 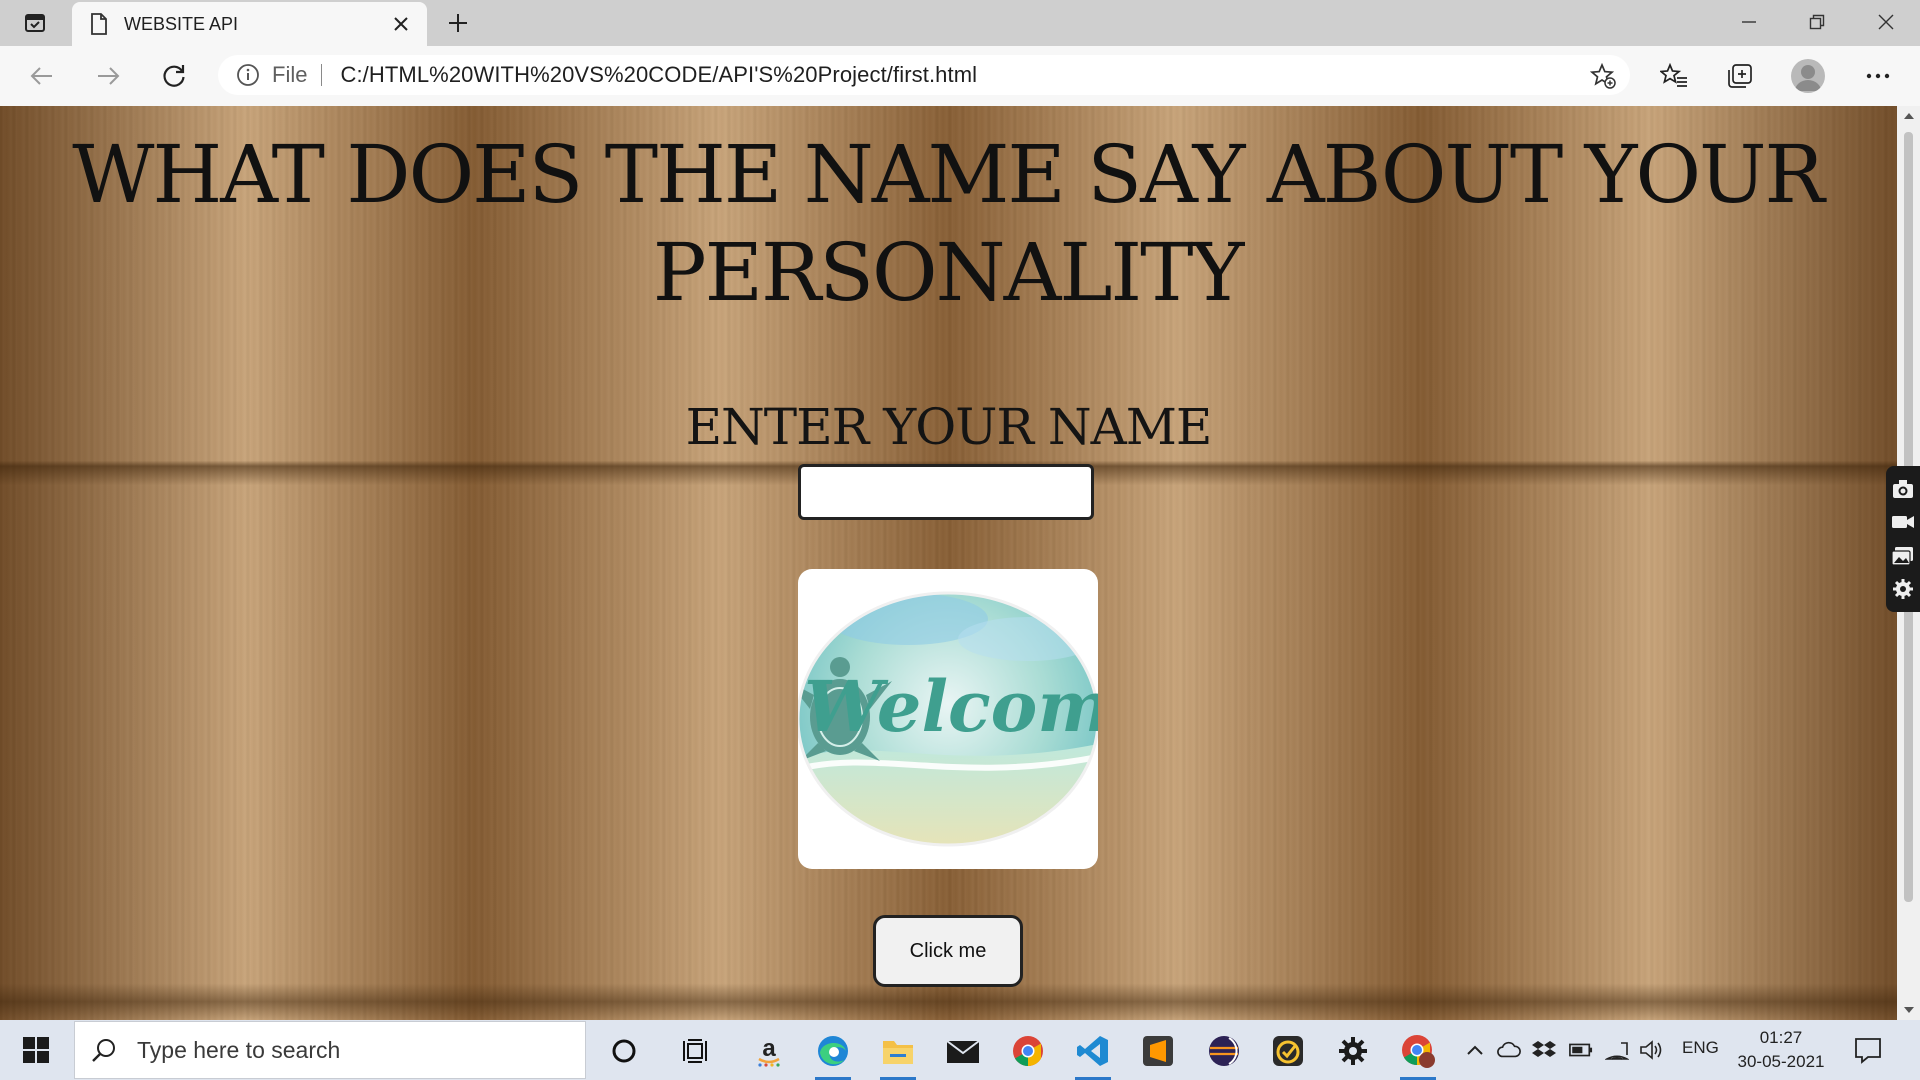 What do you see at coordinates (108, 76) in the screenshot?
I see `forward-icon` at bounding box center [108, 76].